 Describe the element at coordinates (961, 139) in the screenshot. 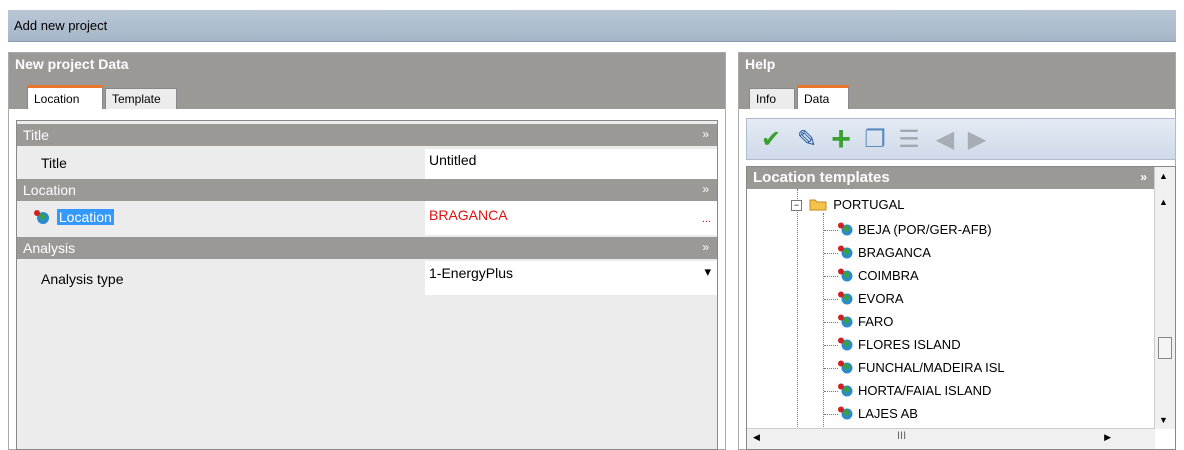

I see `data-toolbar: ✔ ✎ + ❐ ☰ ◀ ▶` at that location.